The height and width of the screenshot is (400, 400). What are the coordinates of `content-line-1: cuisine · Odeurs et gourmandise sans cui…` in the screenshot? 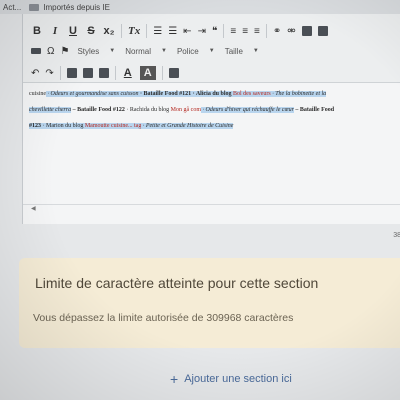 It's located at (214, 94).